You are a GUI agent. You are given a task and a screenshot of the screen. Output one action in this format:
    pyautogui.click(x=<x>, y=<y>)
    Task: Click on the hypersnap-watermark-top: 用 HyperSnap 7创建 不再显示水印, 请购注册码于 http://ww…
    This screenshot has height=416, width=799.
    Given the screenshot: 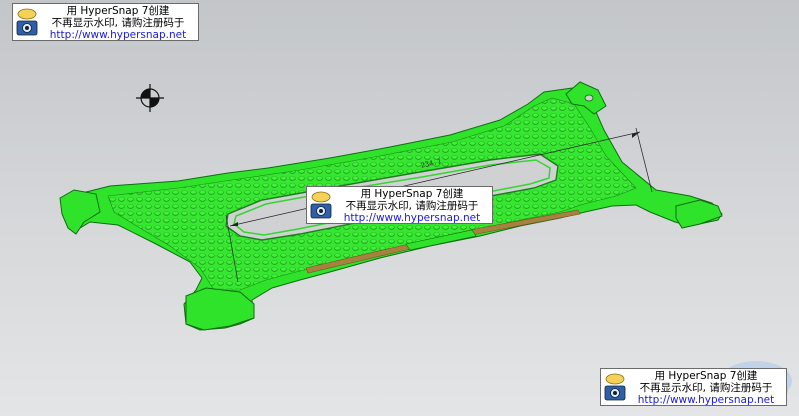 What is the action you would take?
    pyautogui.click(x=105, y=22)
    